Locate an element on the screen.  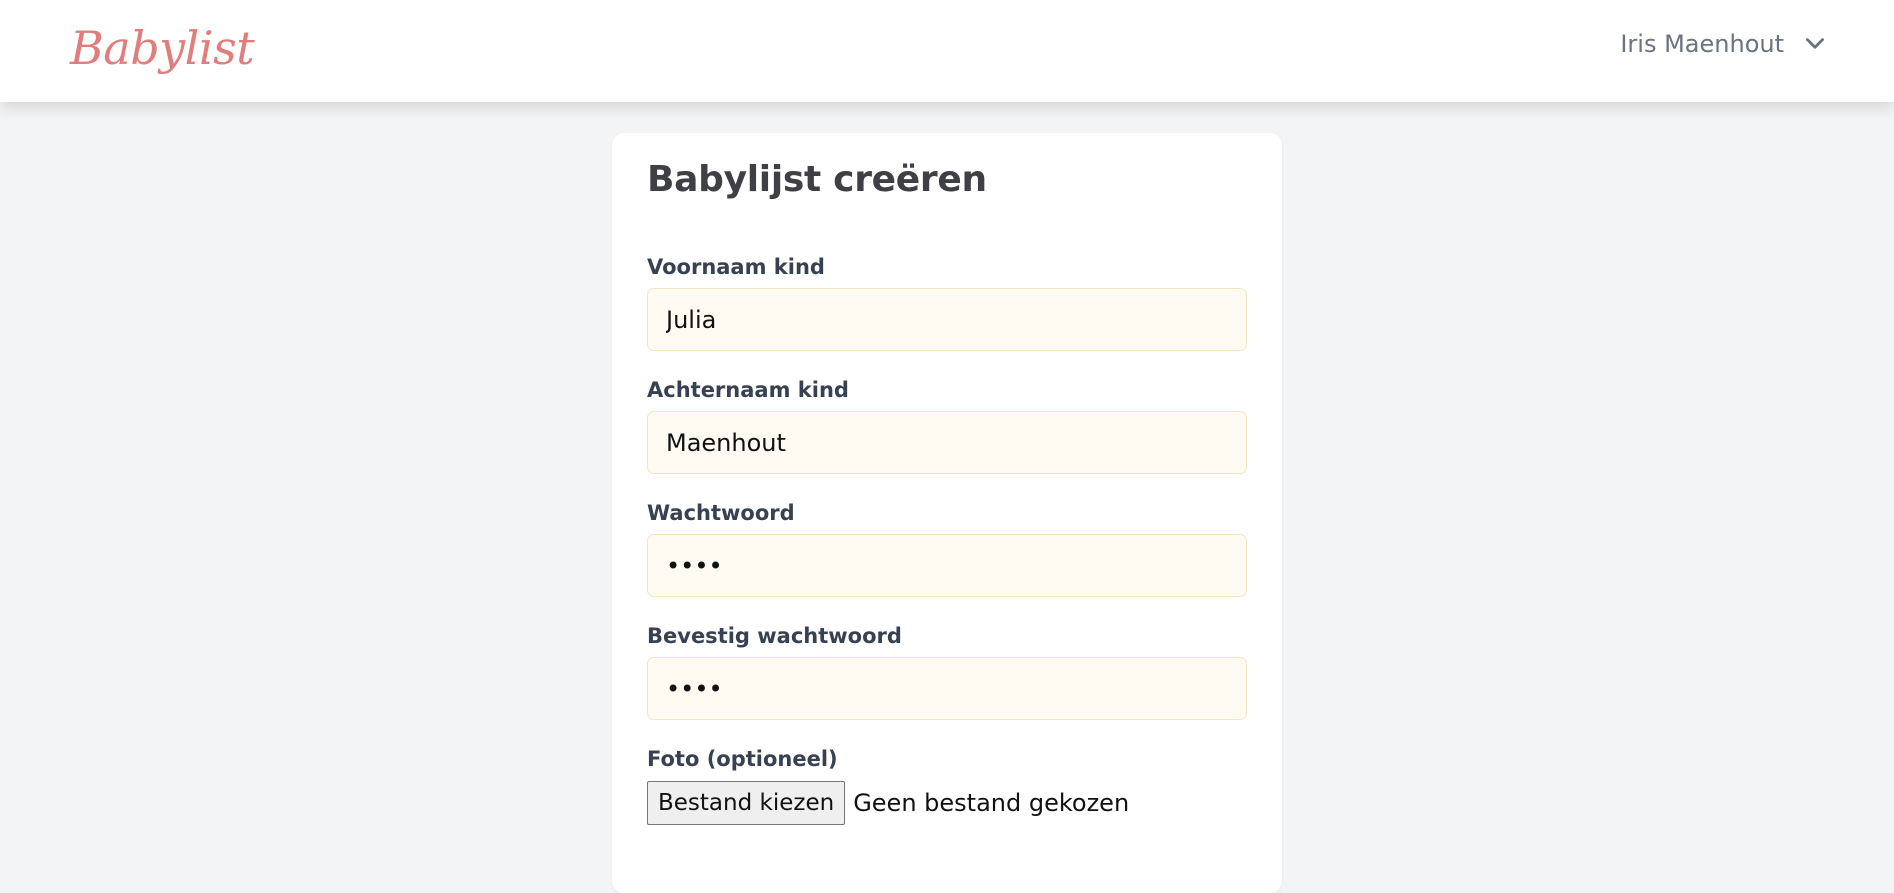
first-name-input is located at coordinates (947, 319).